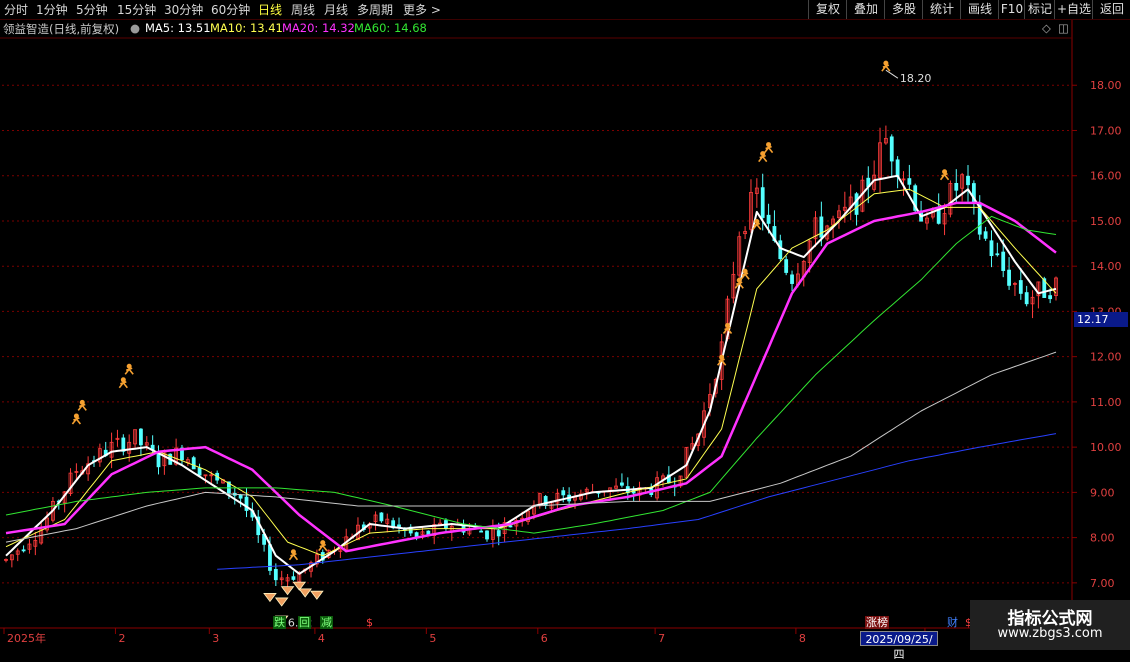 This screenshot has width=1130, height=662. What do you see at coordinates (1106, 402) in the screenshot?
I see `y-tick-label: 11.00` at bounding box center [1106, 402].